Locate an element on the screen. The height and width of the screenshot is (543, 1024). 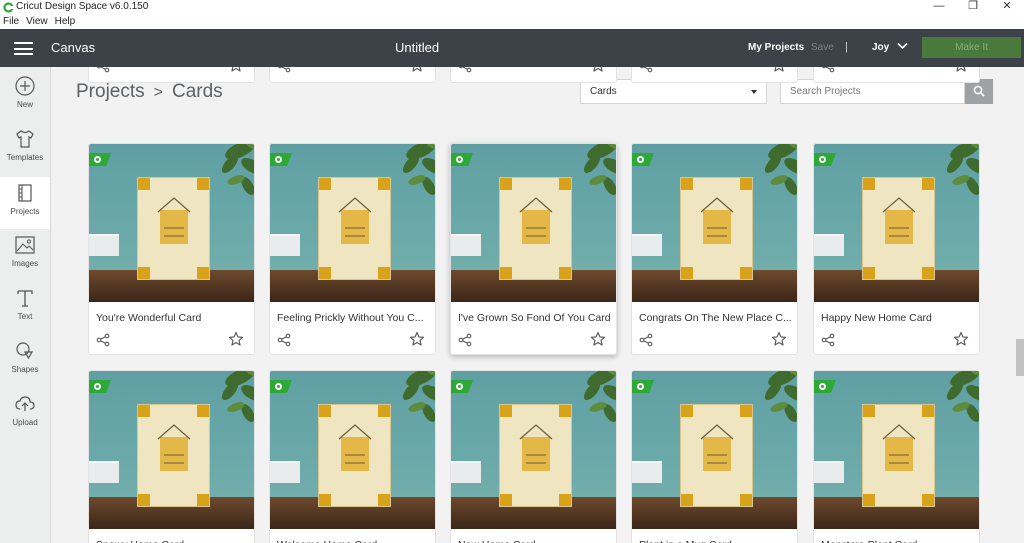
breadcrumb-cards: Cards is located at coordinates (197, 91).